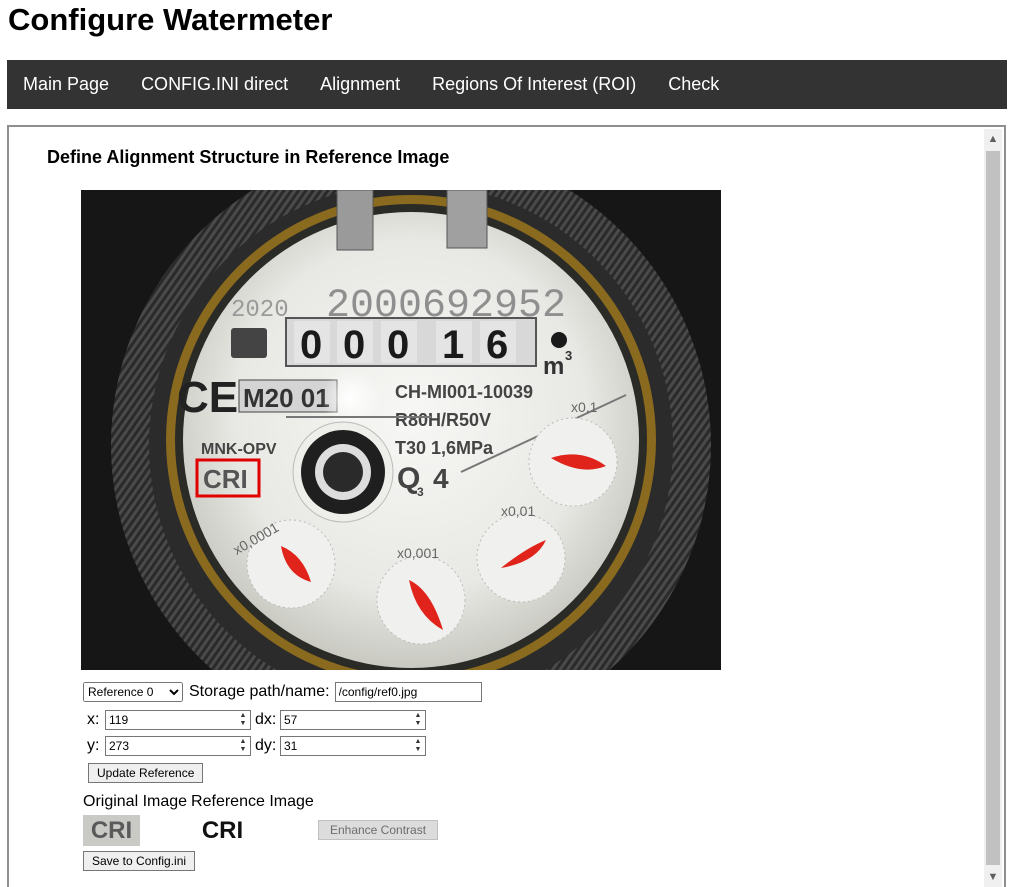  I want to click on nav-alignment: Alignment, so click(360, 84).